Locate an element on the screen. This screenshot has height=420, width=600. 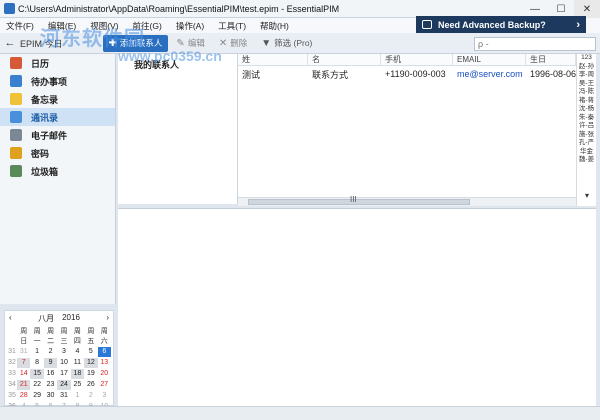
week-number: 35 is located at coordinates (12, 396).